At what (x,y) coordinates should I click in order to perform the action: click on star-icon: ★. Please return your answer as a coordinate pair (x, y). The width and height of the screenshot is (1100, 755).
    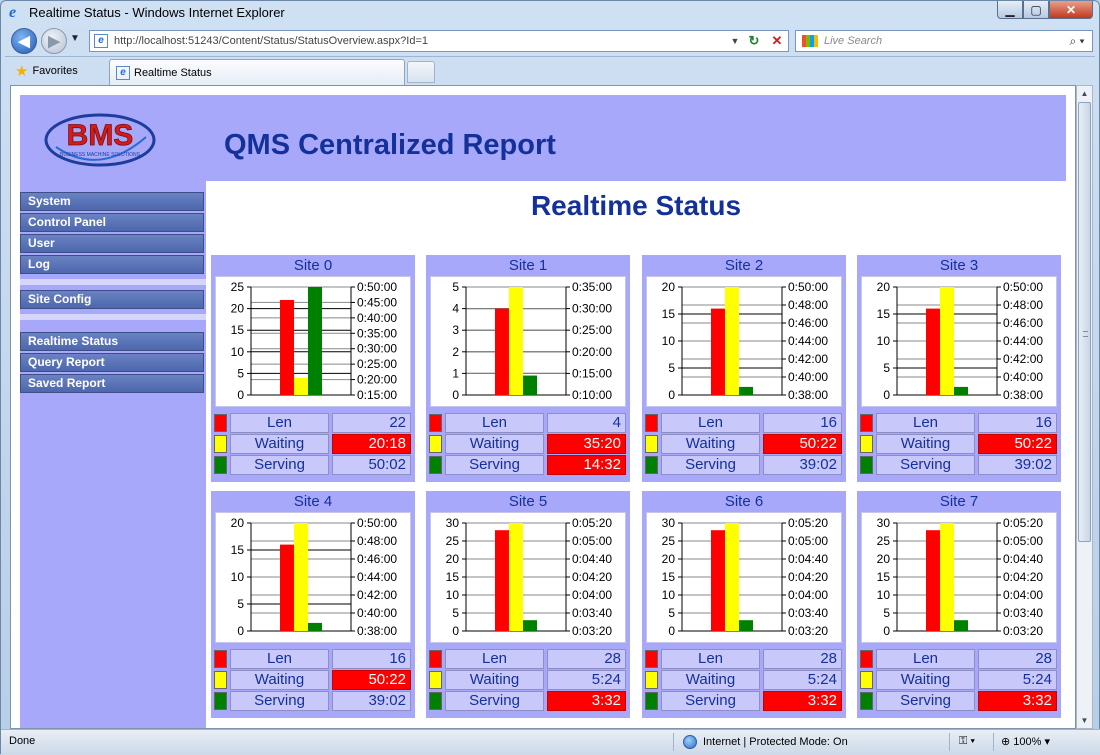
    Looking at the image, I should click on (22, 71).